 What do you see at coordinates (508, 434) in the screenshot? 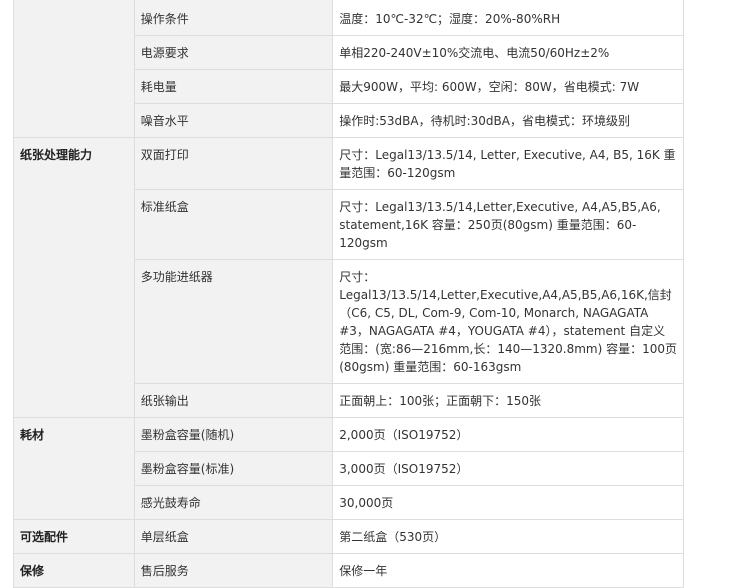
I see `item-value: 2,000页（ISO19752）` at bounding box center [508, 434].